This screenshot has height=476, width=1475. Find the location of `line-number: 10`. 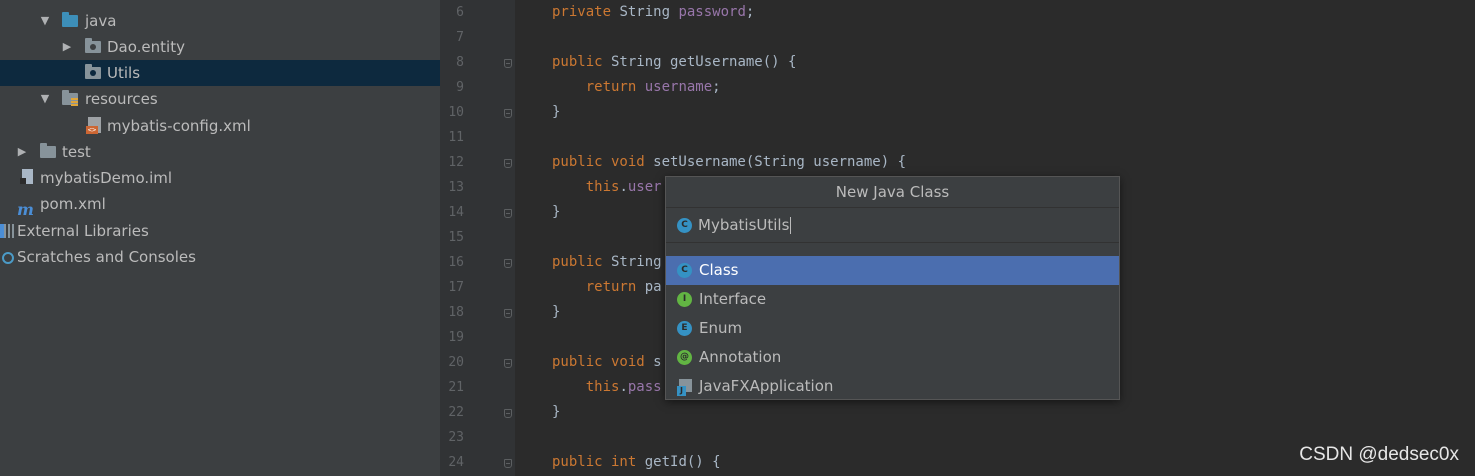

line-number: 10 is located at coordinates (456, 112).